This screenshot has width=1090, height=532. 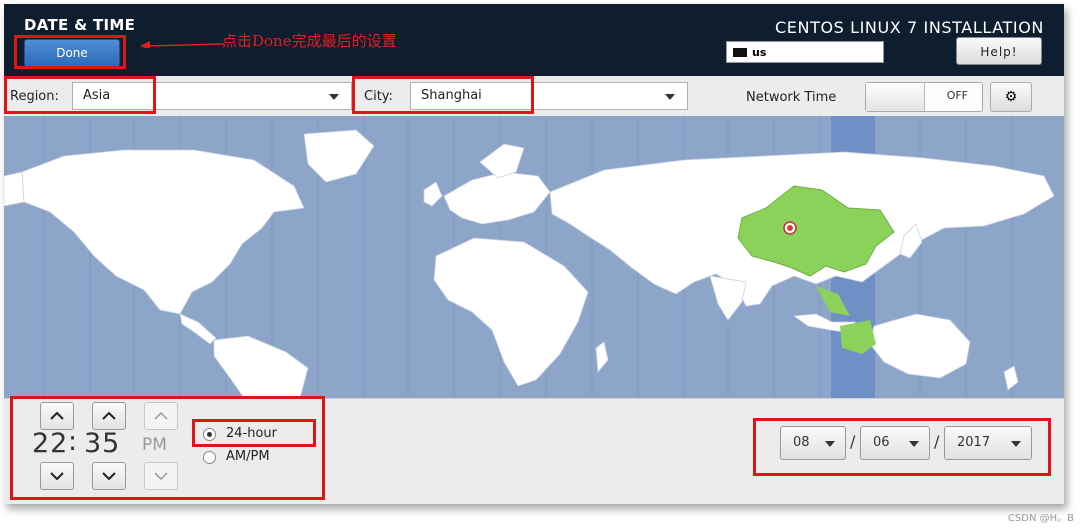 What do you see at coordinates (957, 95) in the screenshot?
I see `switch-state-label: OFF` at bounding box center [957, 95].